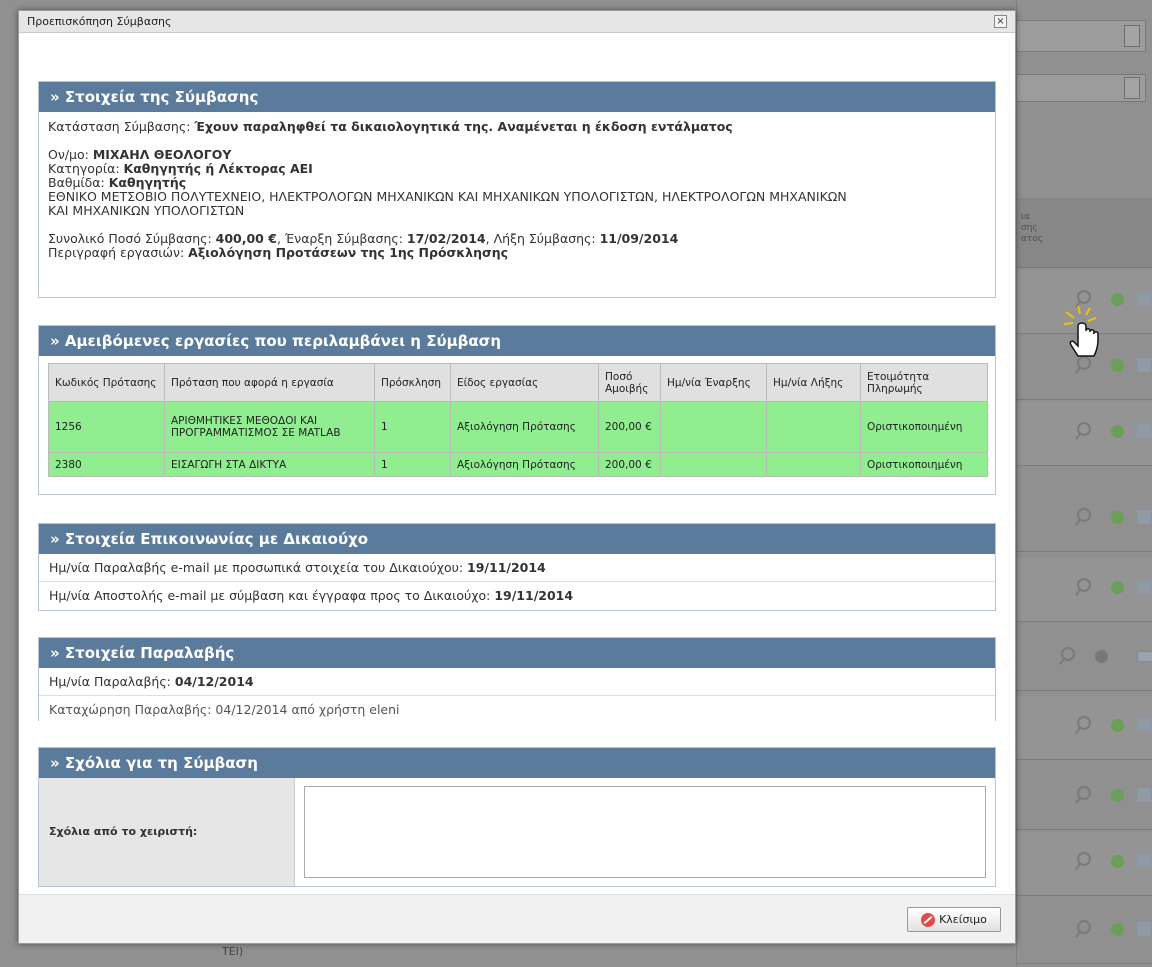 Image resolution: width=1152 pixels, height=967 pixels. I want to click on column-header: Πρόταση που αφορά η εργασία, so click(269, 382).